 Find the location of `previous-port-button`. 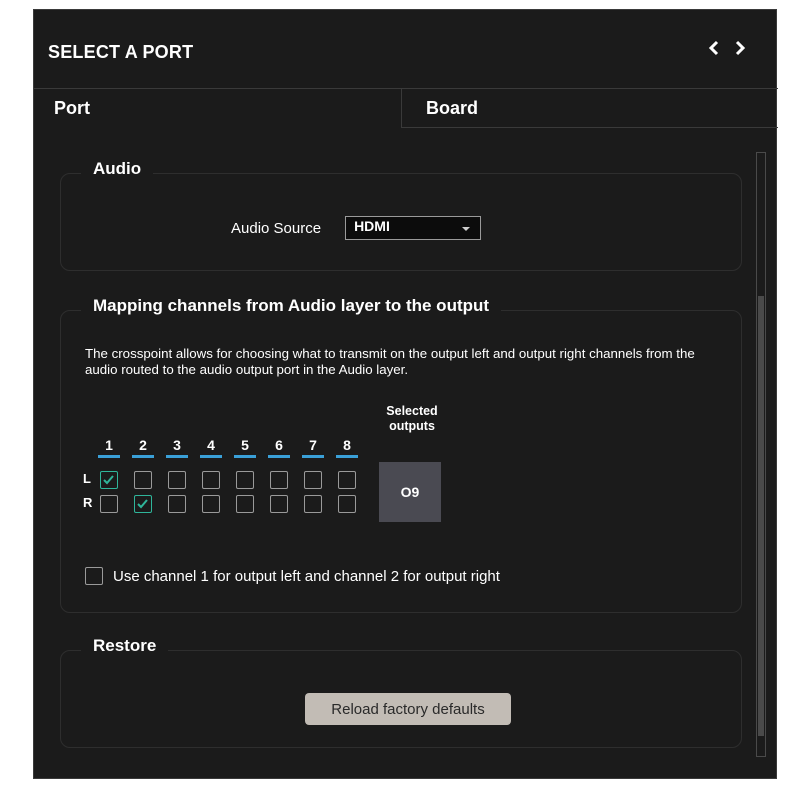

previous-port-button is located at coordinates (714, 48).